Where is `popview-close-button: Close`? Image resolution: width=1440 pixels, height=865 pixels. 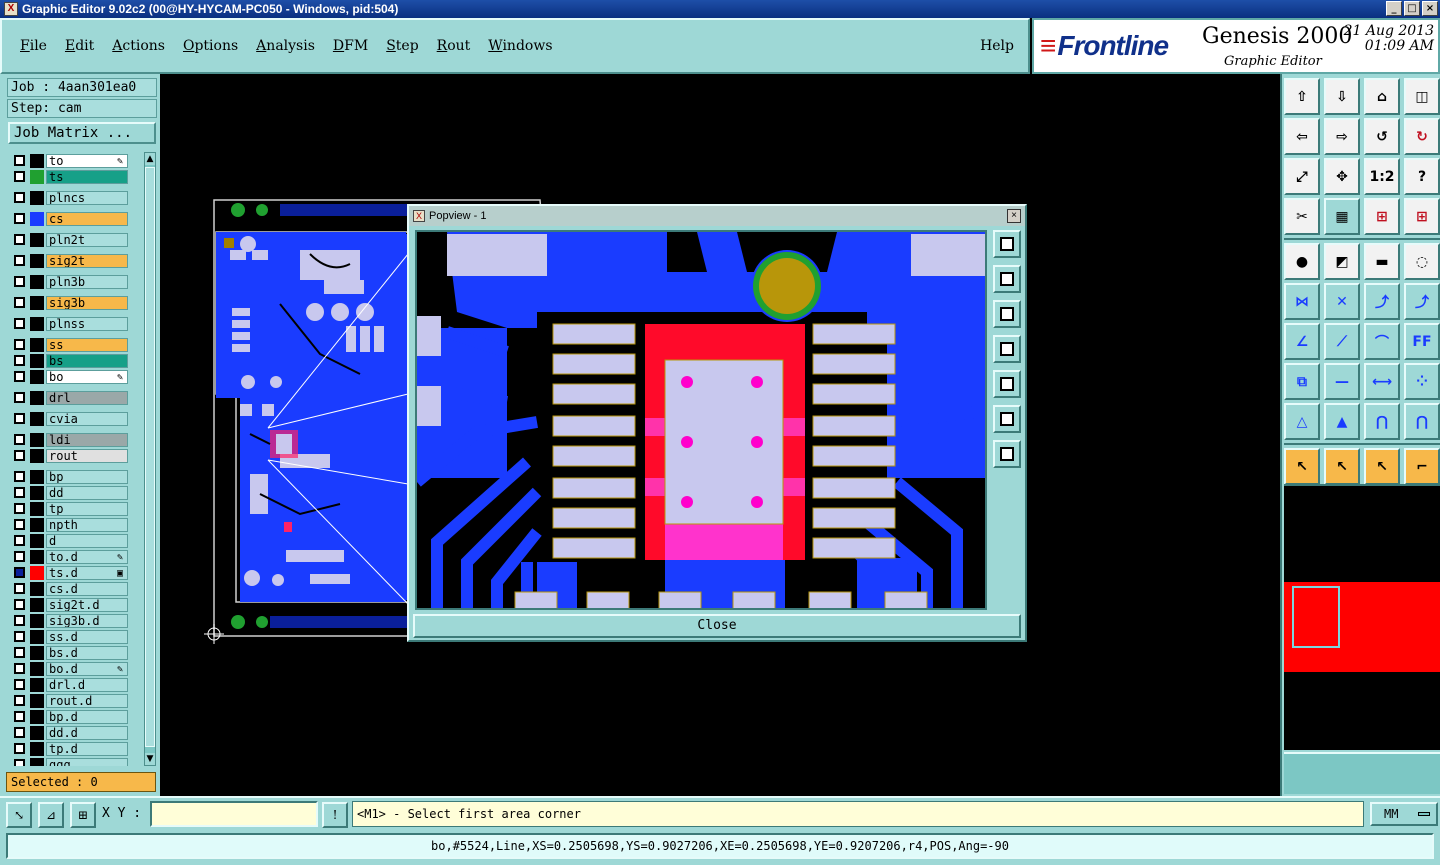
popview-close-button: Close is located at coordinates (717, 626).